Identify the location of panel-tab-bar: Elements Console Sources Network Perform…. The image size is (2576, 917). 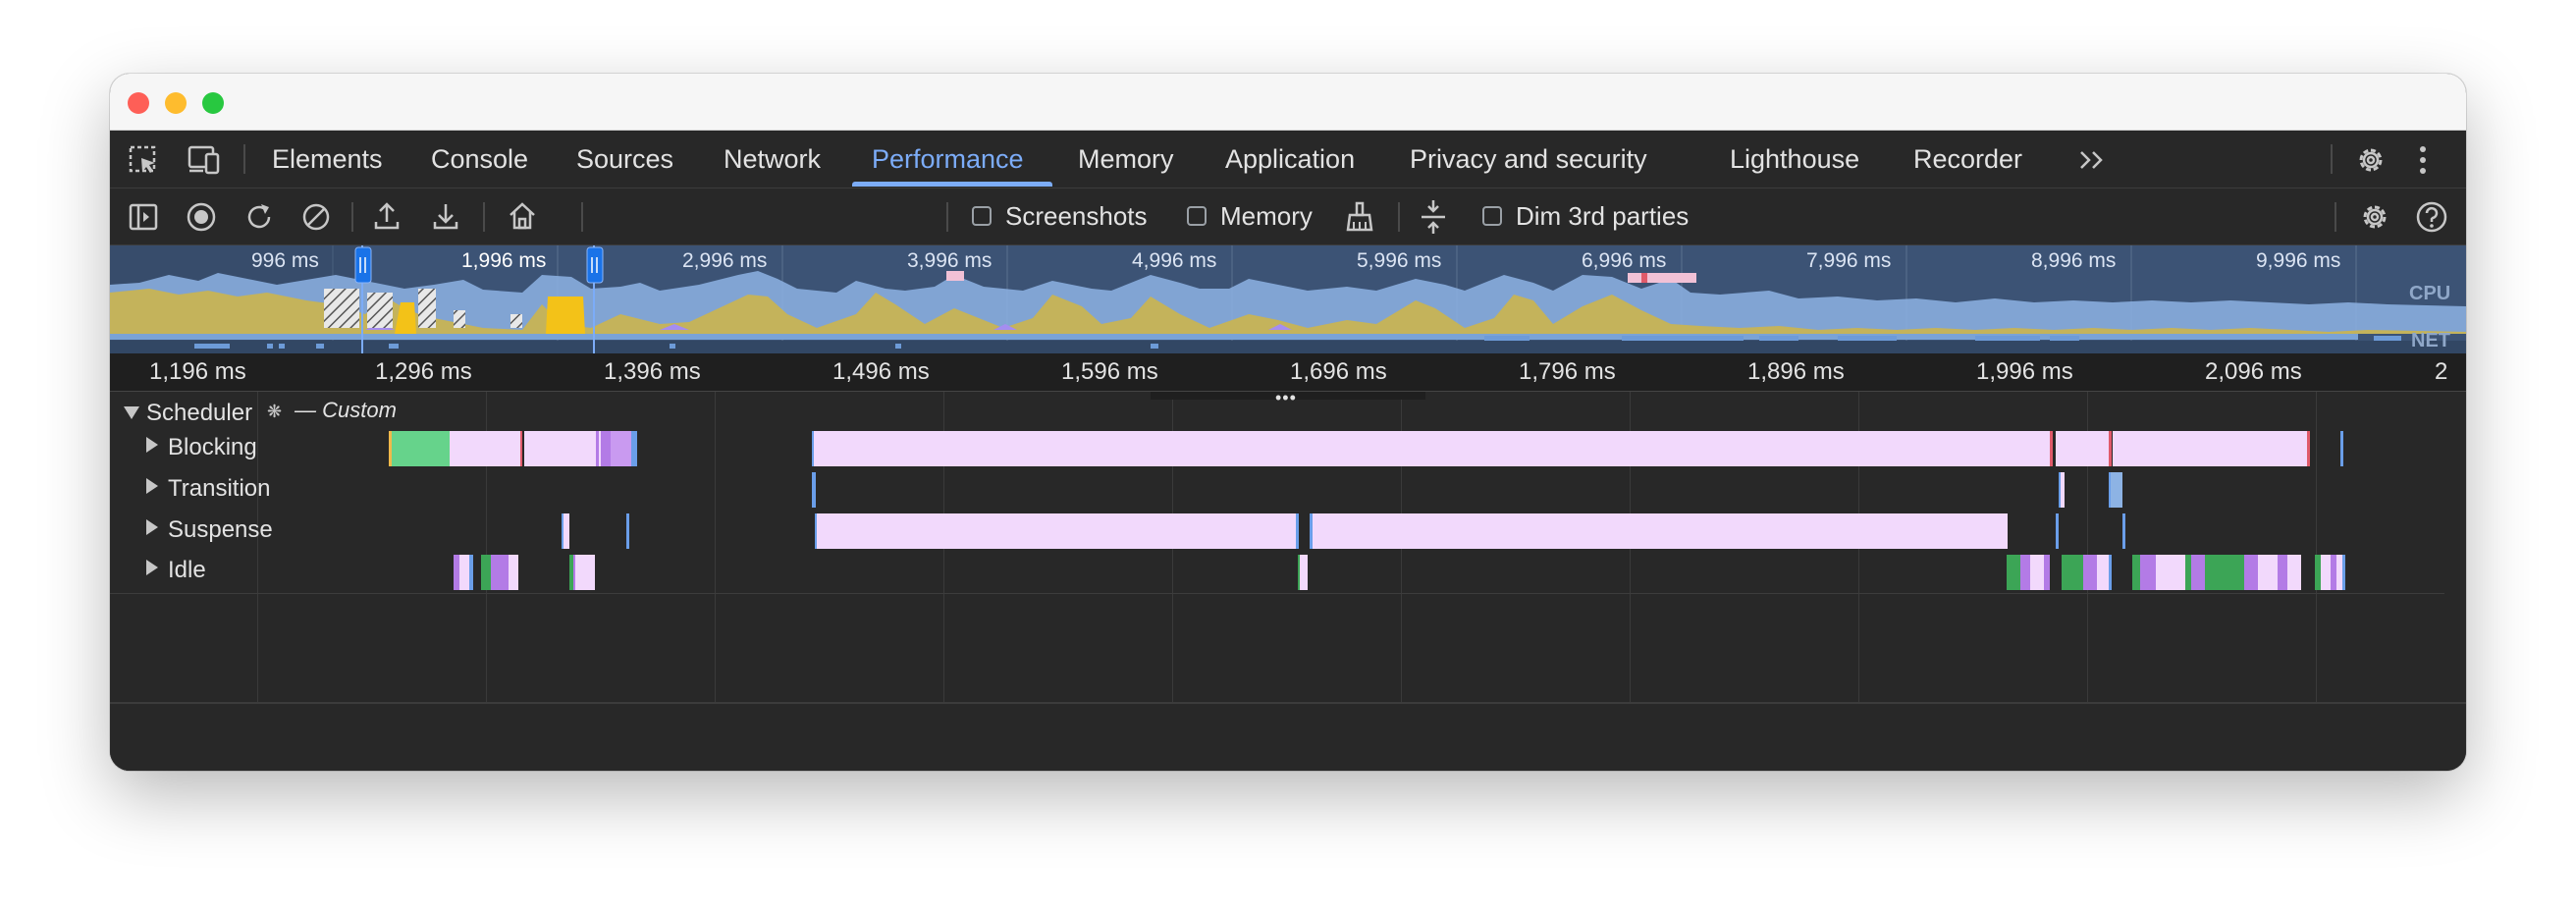
(1288, 160).